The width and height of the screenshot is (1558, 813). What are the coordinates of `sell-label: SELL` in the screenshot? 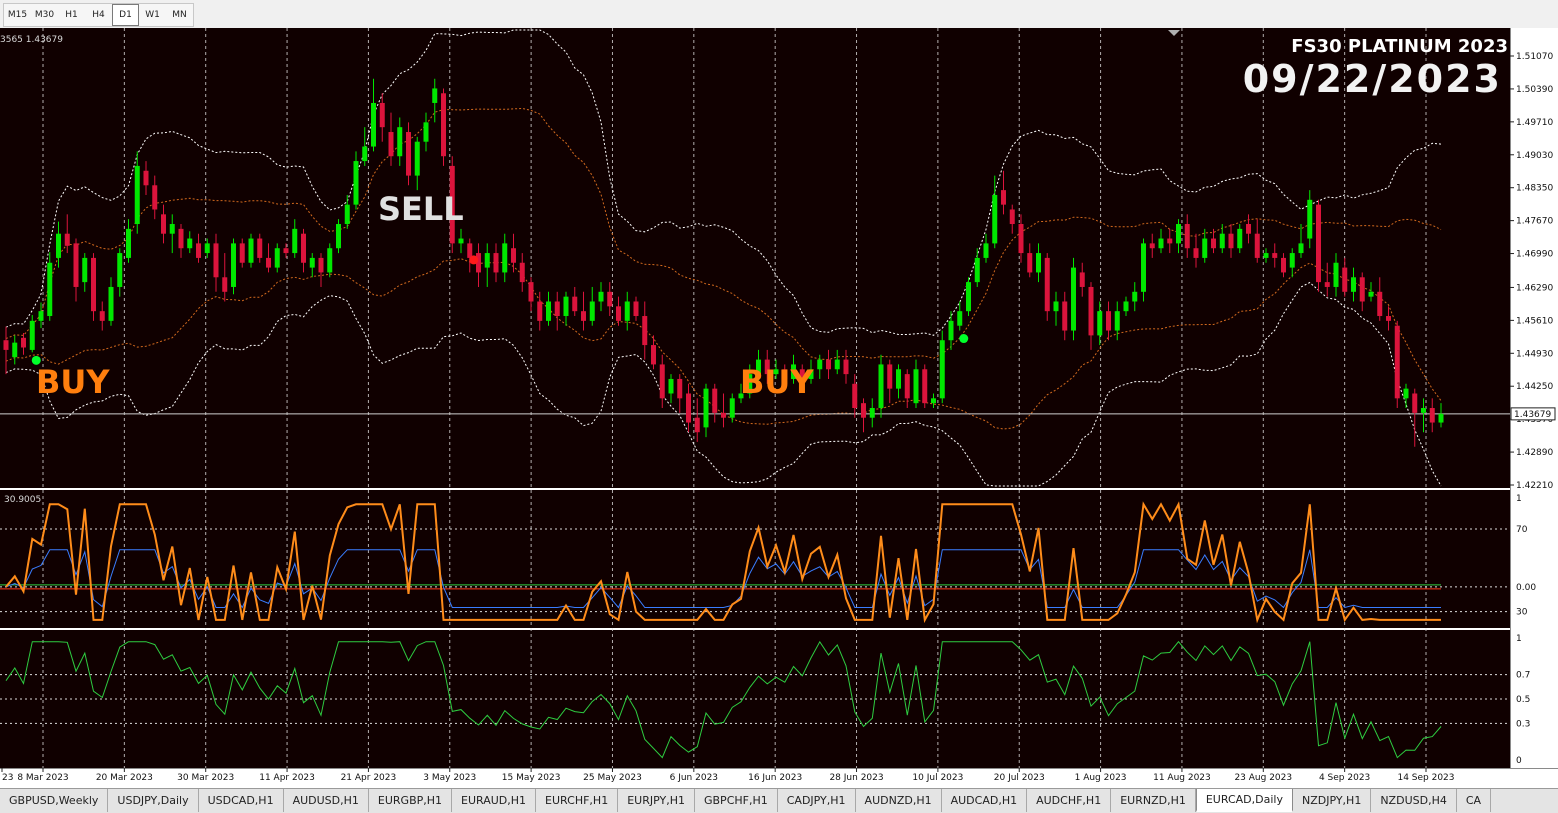 It's located at (421, 209).